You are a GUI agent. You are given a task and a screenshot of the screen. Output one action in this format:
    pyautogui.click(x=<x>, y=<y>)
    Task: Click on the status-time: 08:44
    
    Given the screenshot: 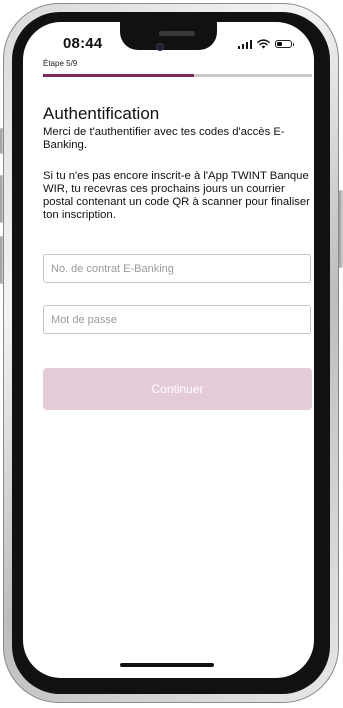 What is the action you would take?
    pyautogui.click(x=83, y=43)
    